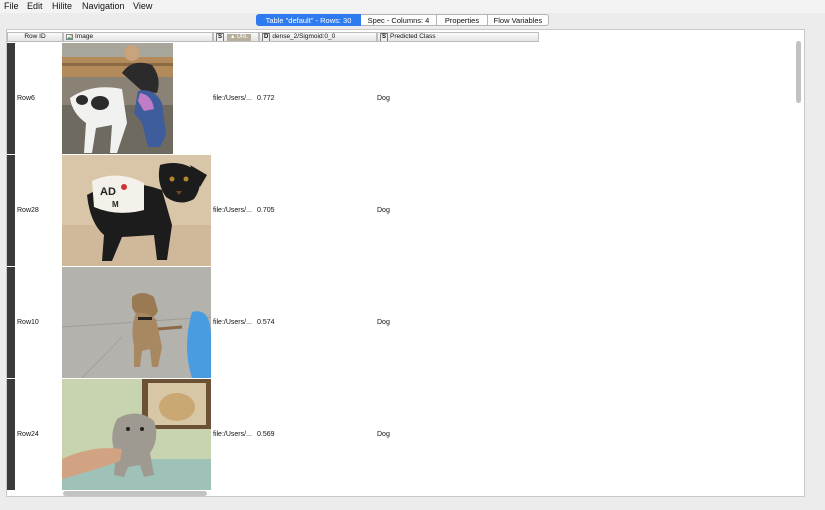  I want to click on sigmoid-cell: 0.772, so click(266, 98).